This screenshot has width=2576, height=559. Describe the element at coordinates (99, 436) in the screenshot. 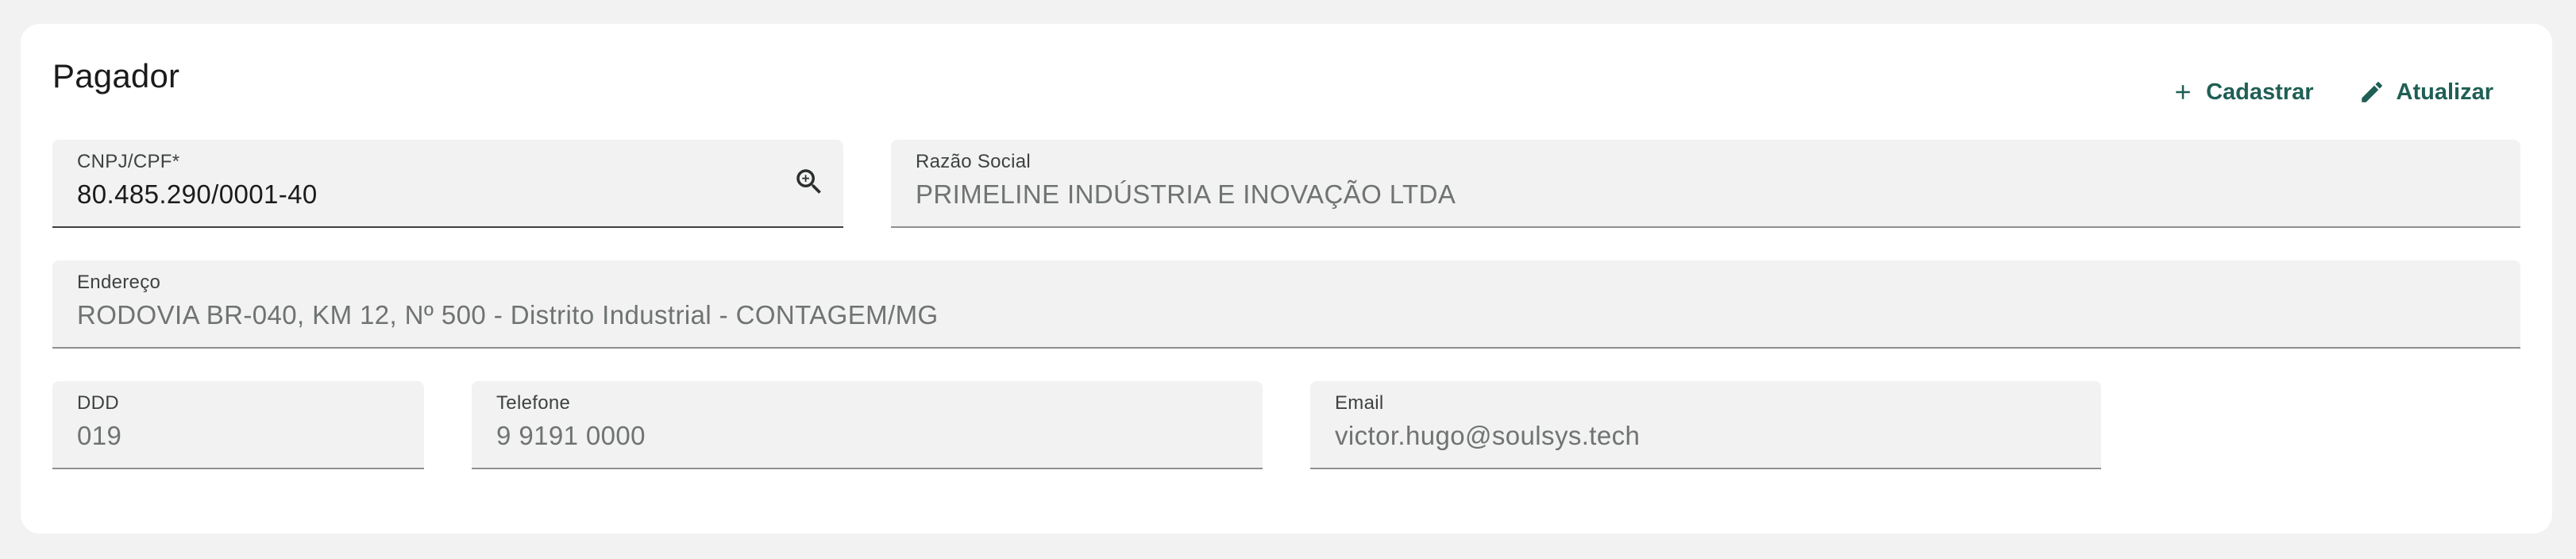

I see `ddd-value: 019` at that location.